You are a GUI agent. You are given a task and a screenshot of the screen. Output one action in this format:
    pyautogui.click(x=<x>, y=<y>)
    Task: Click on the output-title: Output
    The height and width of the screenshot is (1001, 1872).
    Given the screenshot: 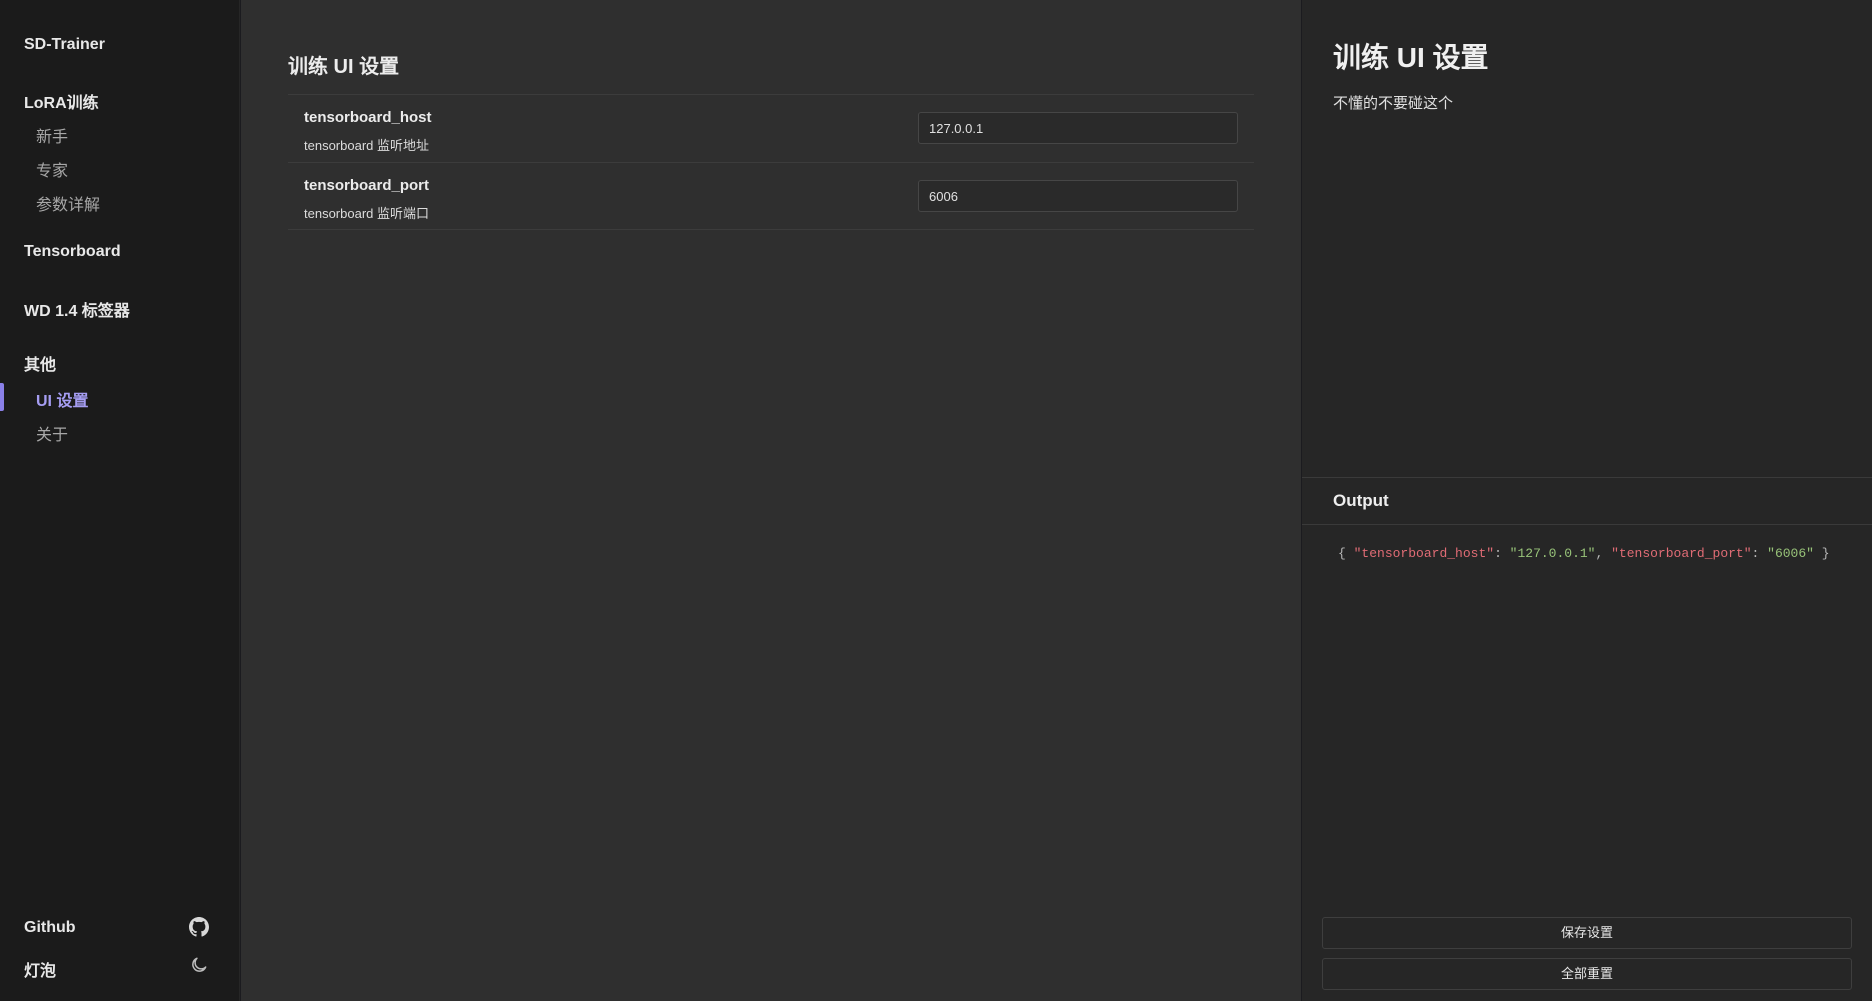 What is the action you would take?
    pyautogui.click(x=1361, y=500)
    